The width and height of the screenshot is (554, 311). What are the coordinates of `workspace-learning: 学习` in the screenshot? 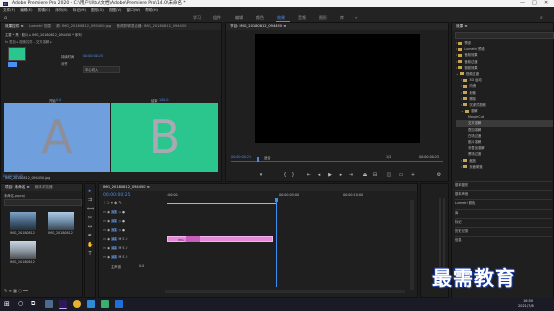 It's located at (197, 17).